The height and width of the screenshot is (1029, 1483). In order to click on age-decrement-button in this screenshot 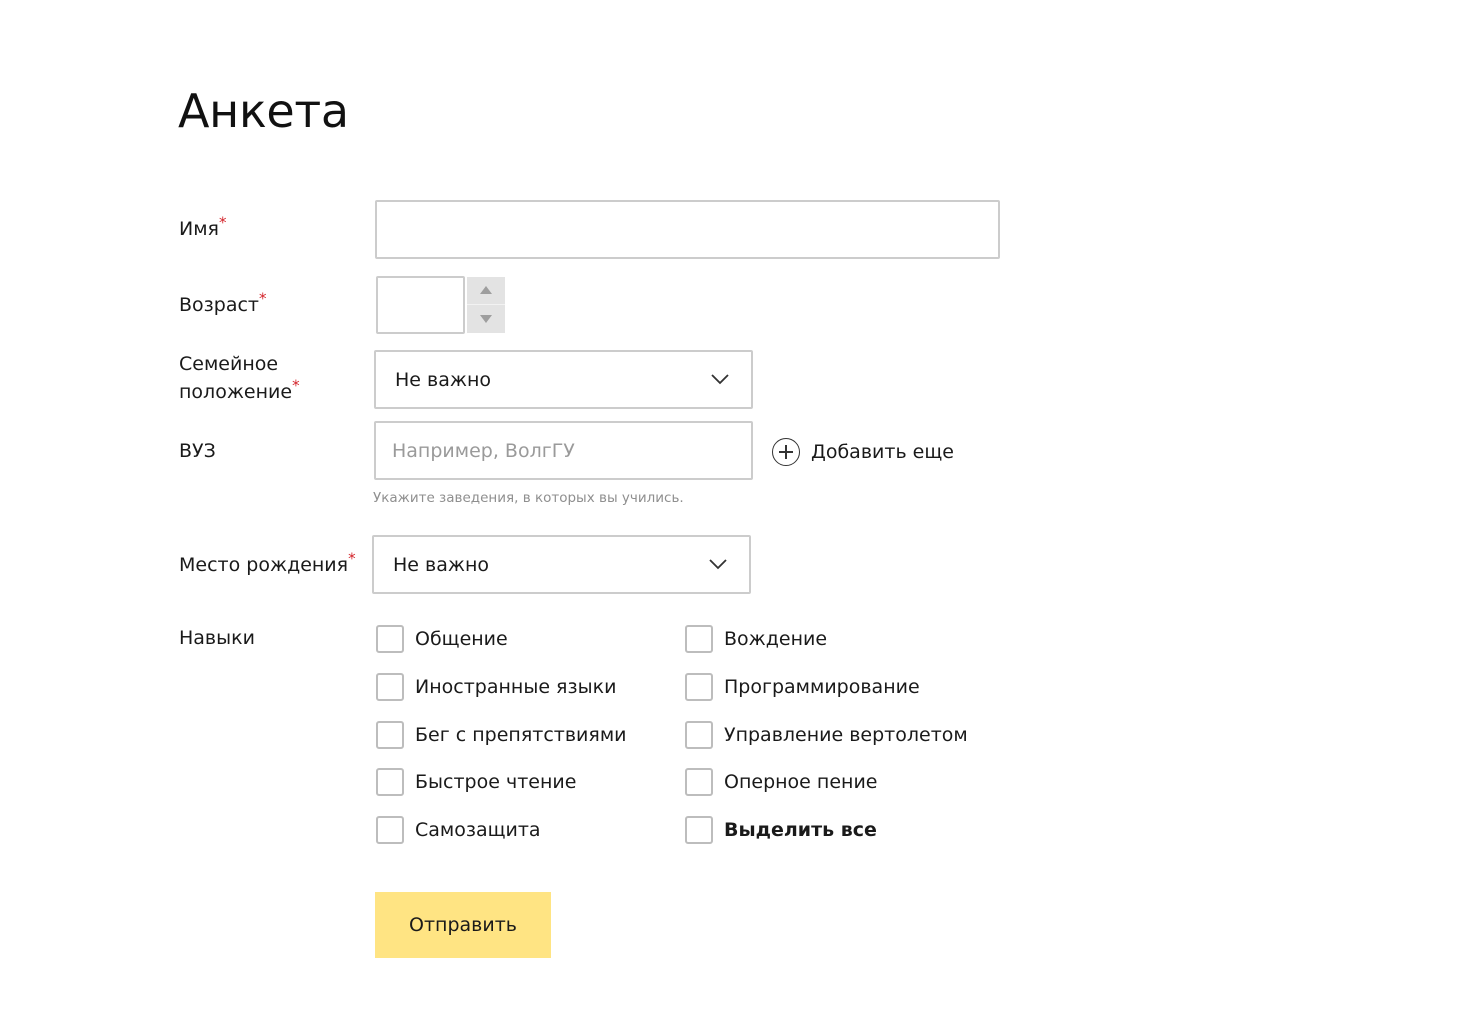, I will do `click(486, 318)`.